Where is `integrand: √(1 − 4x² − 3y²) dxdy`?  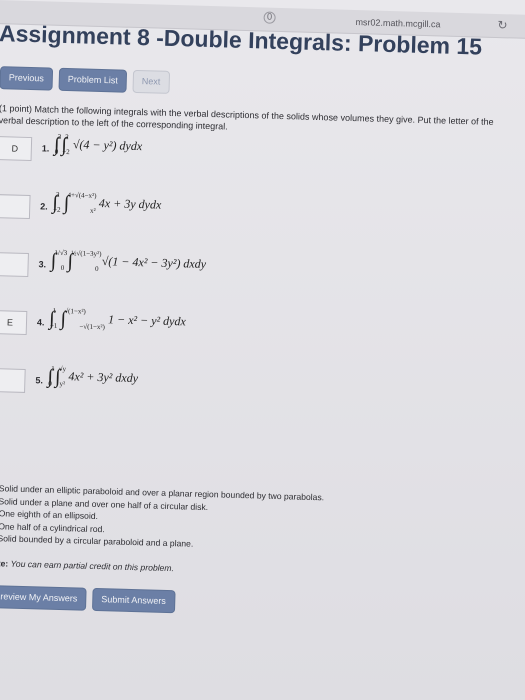 integrand: √(1 − 4x² − 3y²) dxdy is located at coordinates (154, 262).